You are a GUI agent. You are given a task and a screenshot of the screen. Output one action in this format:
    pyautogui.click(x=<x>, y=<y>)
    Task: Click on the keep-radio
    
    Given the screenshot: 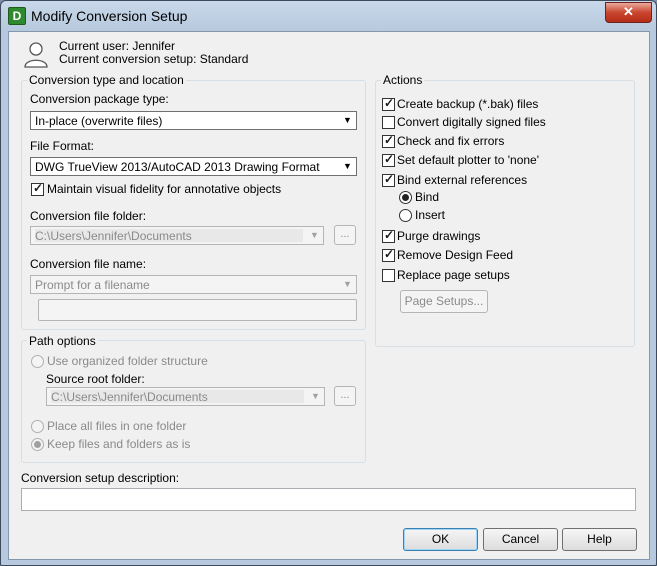 What is the action you would take?
    pyautogui.click(x=37, y=444)
    